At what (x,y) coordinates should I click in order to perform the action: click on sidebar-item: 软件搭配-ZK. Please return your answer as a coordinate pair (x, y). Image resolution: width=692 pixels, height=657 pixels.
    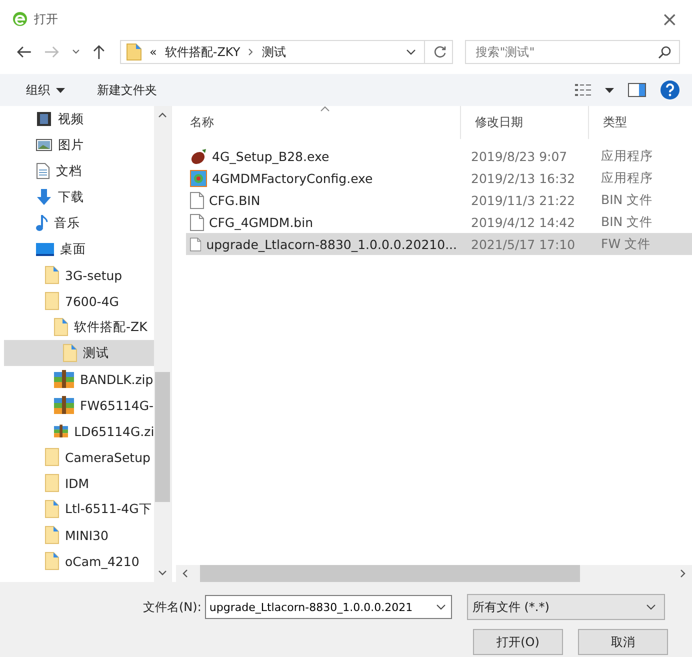
    Looking at the image, I should click on (79, 327).